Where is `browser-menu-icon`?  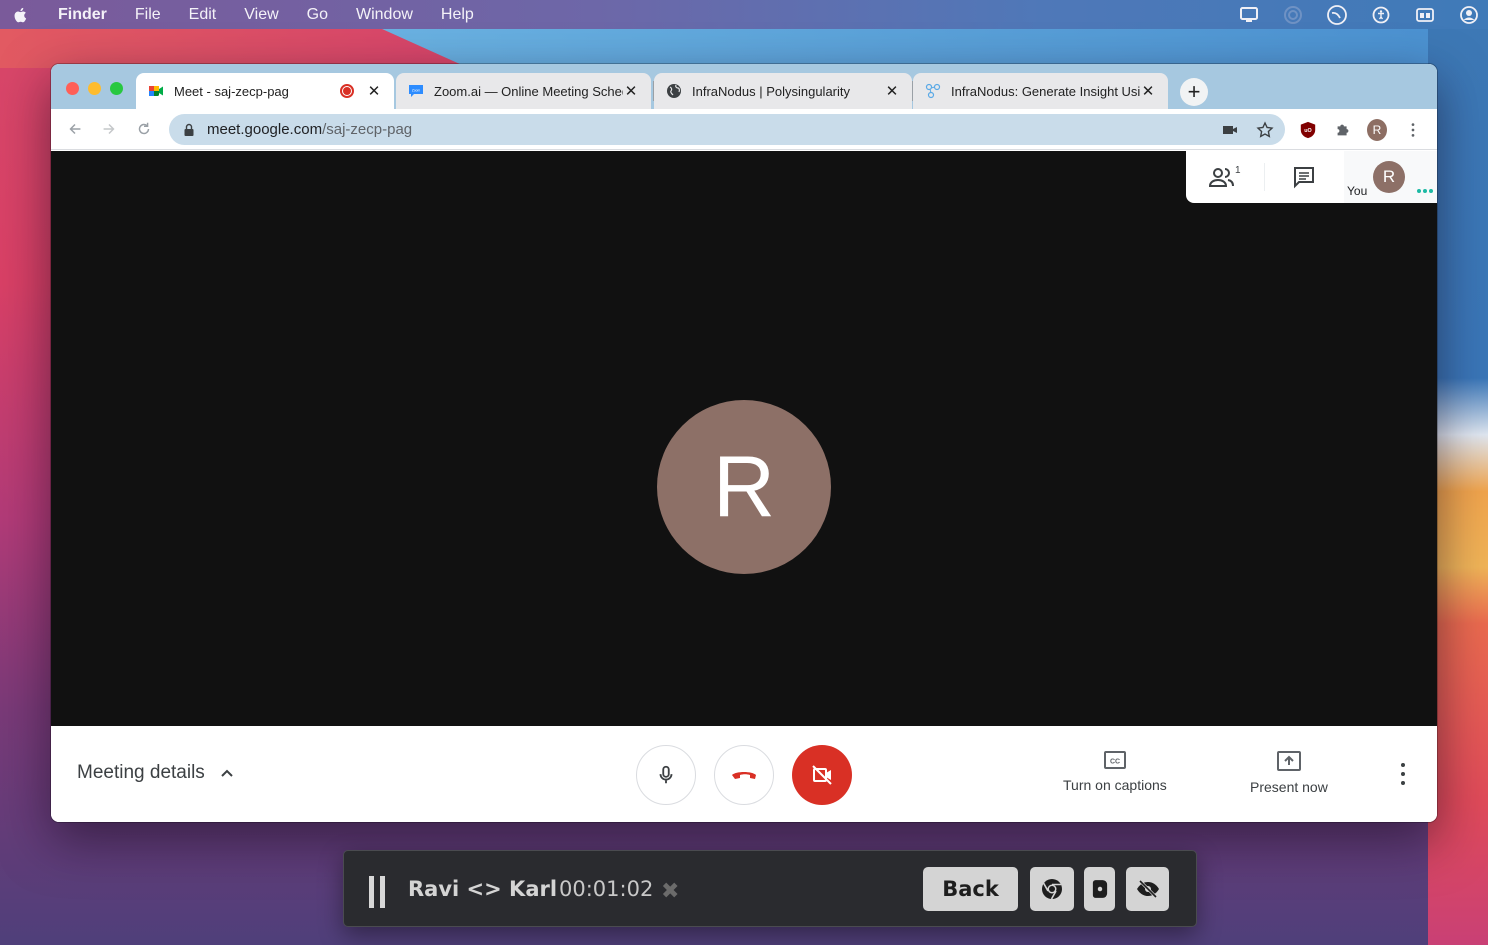 browser-menu-icon is located at coordinates (1413, 130).